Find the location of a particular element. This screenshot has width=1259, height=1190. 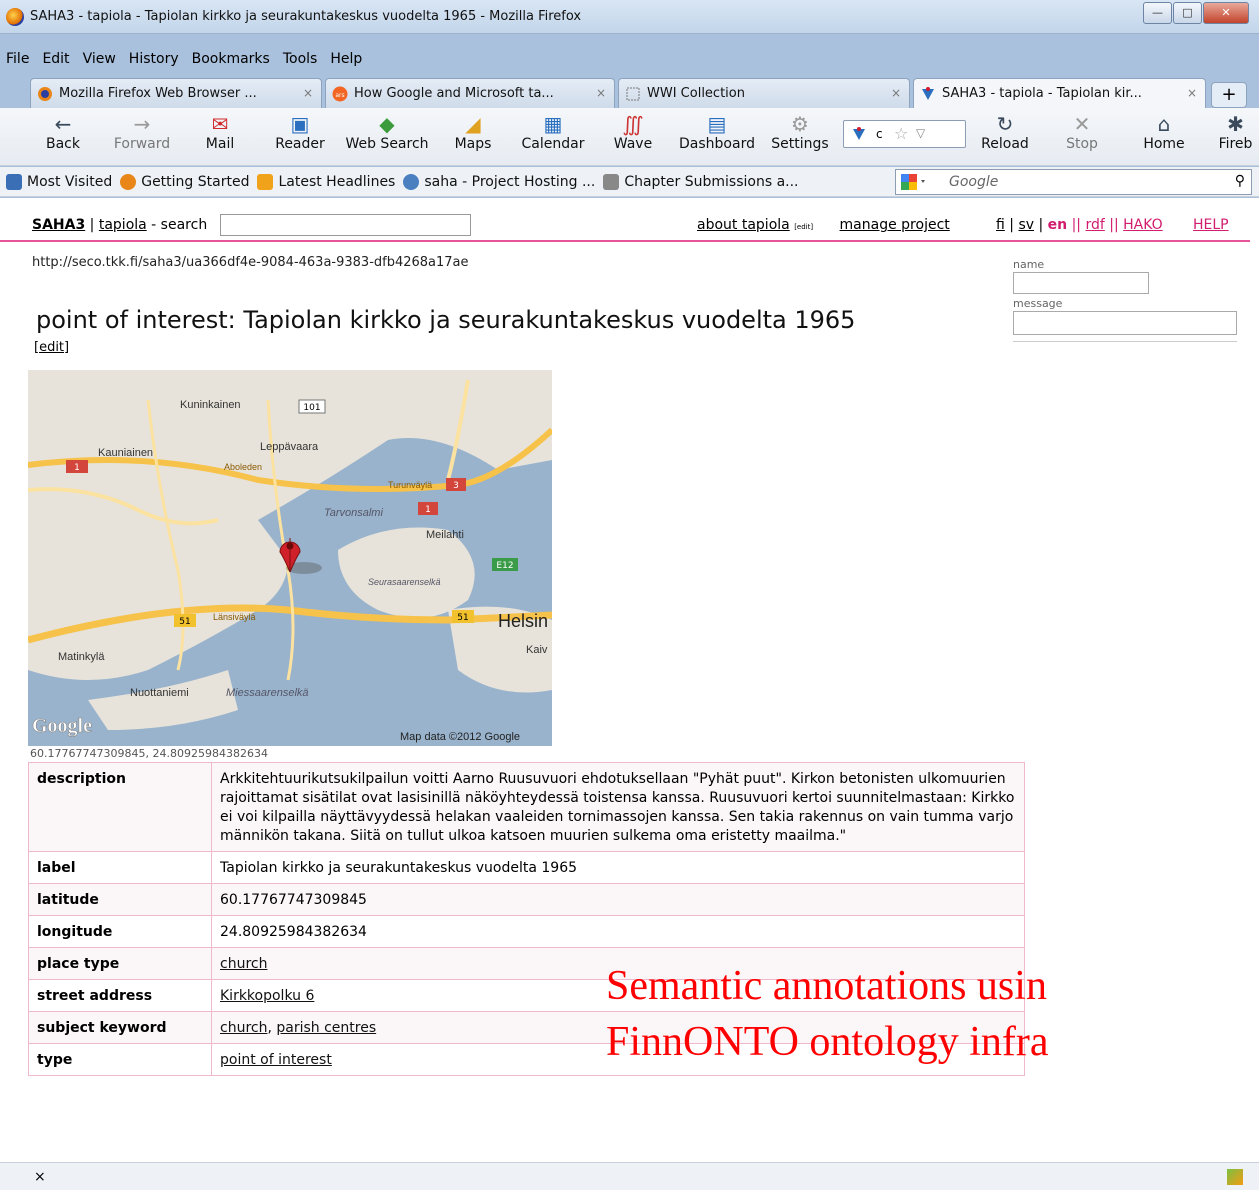

search-icon: ⚲ is located at coordinates (1240, 181).